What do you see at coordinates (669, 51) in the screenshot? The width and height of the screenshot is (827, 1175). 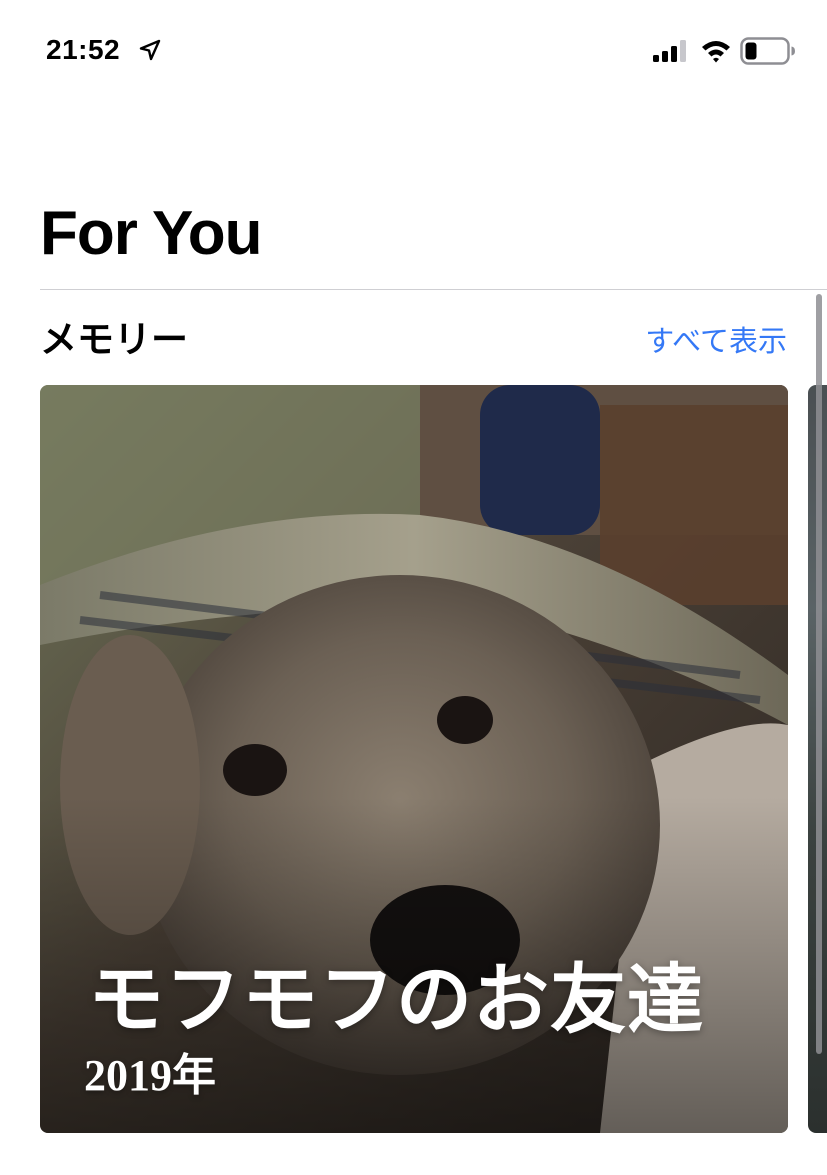 I see `cellular-signal-icon` at bounding box center [669, 51].